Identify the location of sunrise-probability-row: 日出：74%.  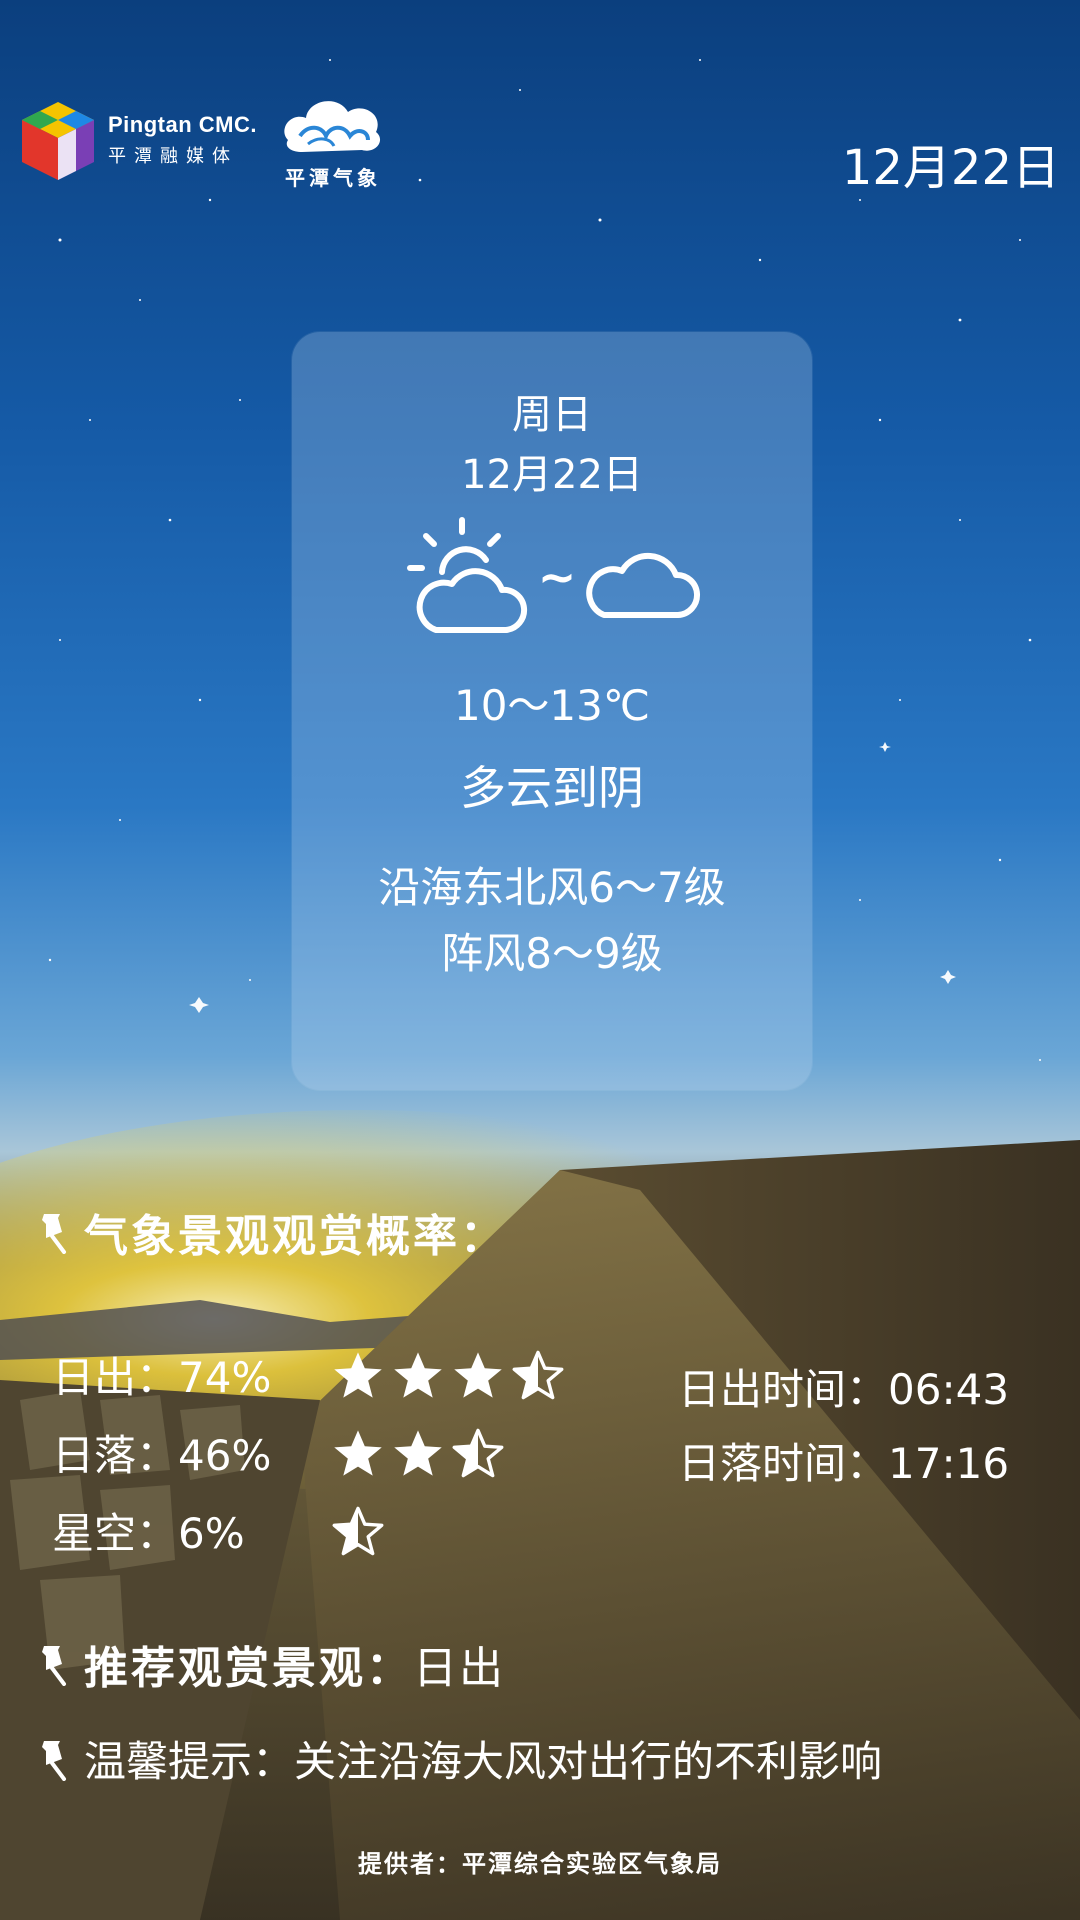
(309, 1374).